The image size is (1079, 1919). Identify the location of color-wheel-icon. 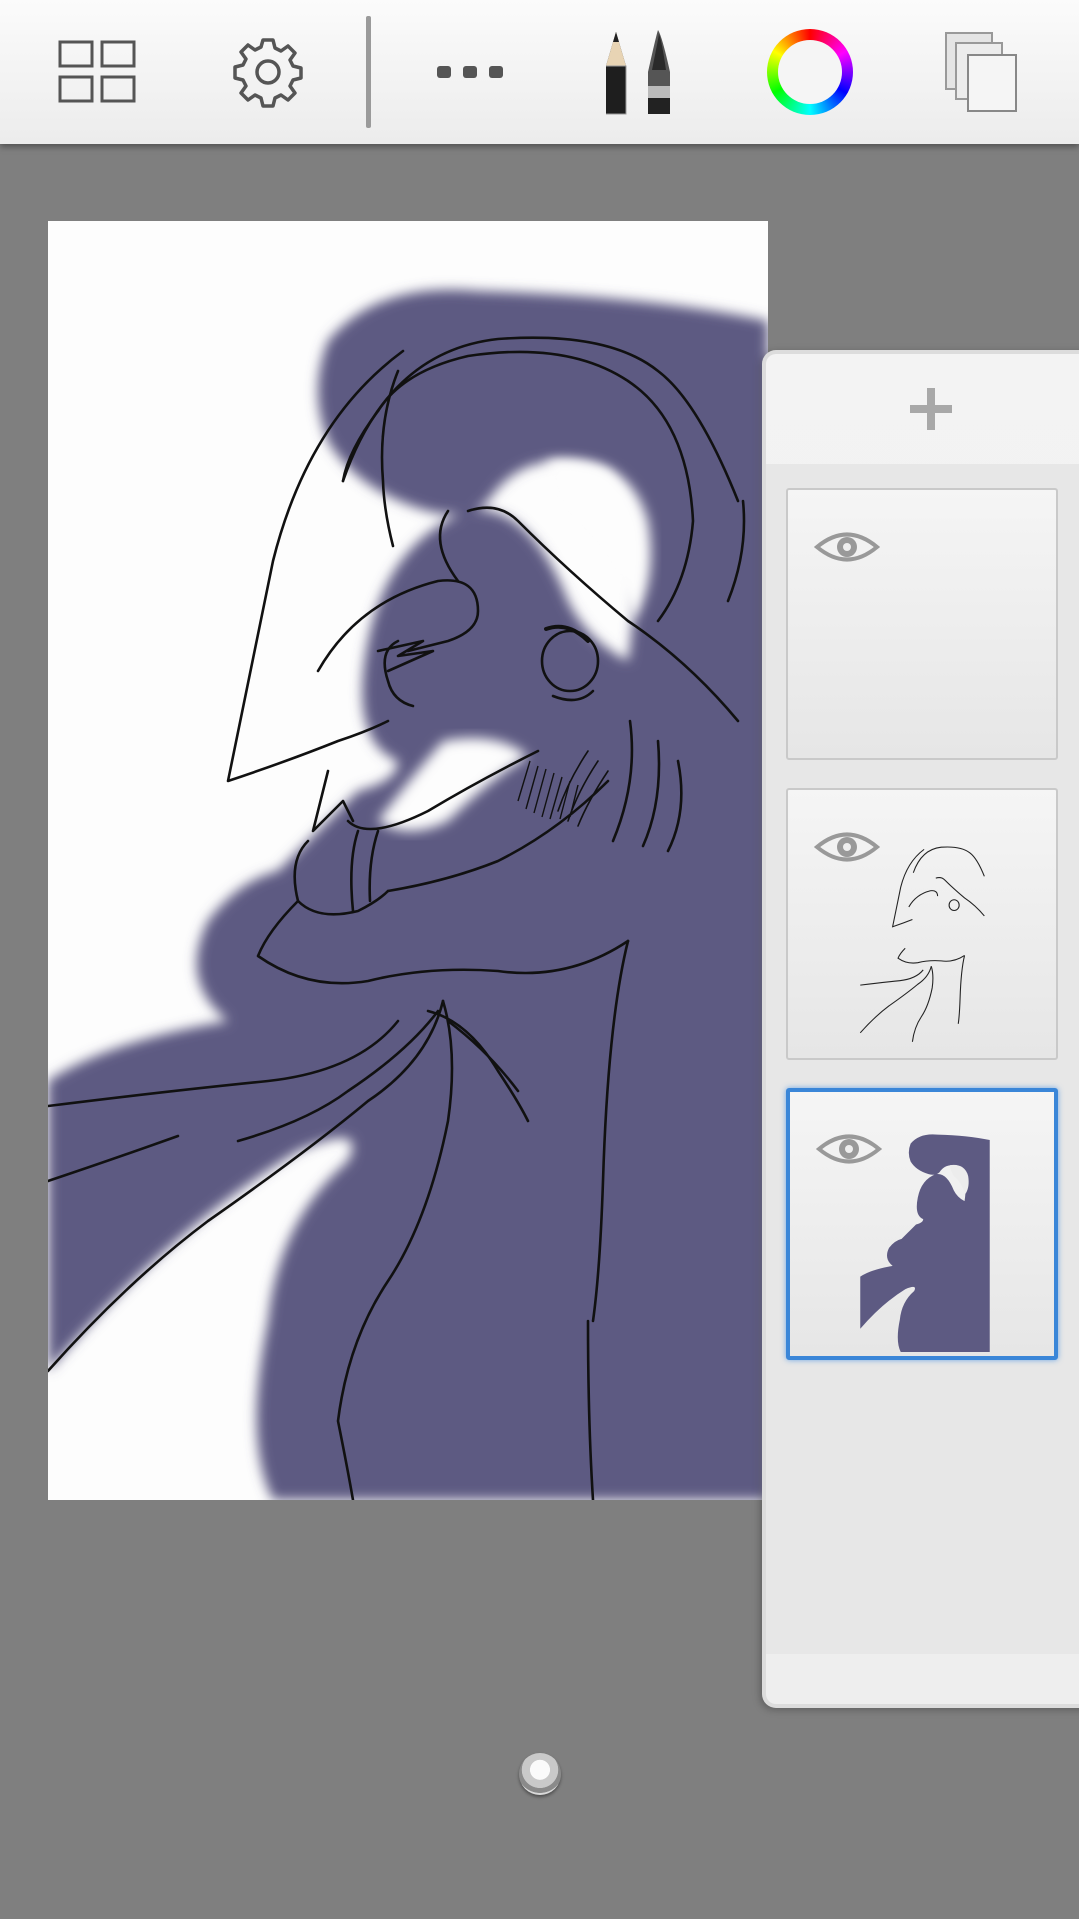
(810, 72).